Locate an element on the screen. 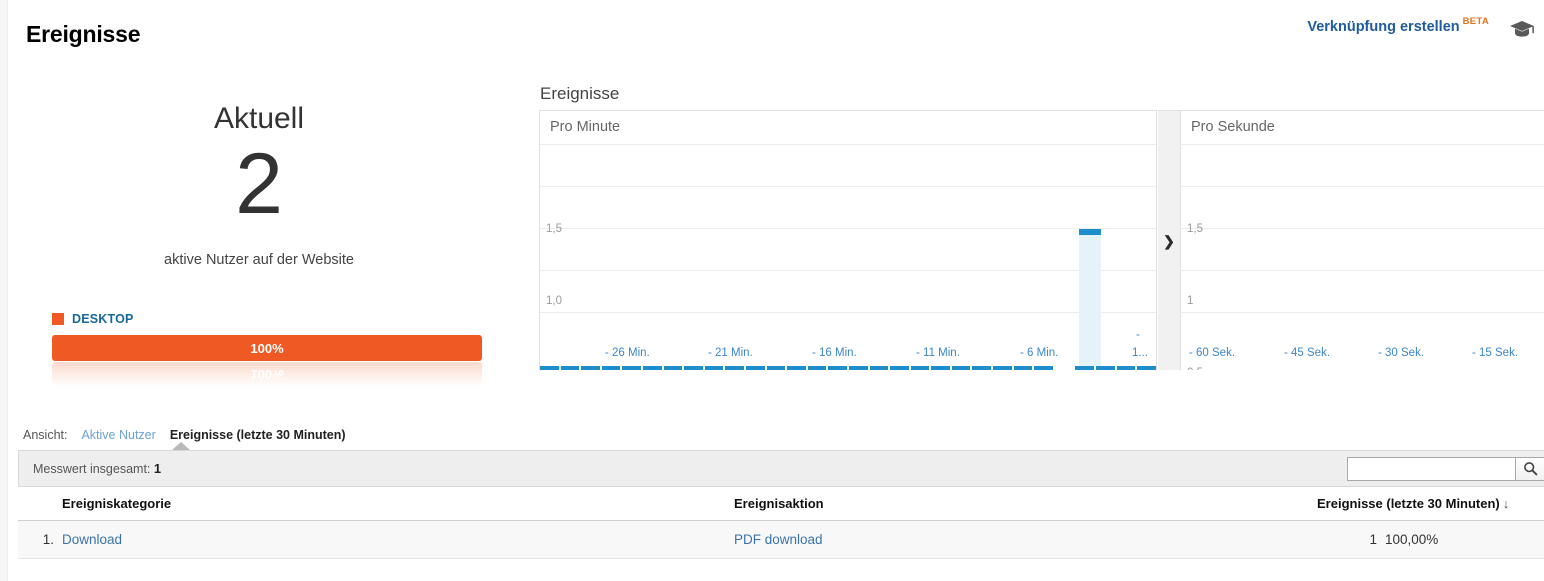 This screenshot has height=581, width=1544. beta-badge: BETA is located at coordinates (1475, 21).